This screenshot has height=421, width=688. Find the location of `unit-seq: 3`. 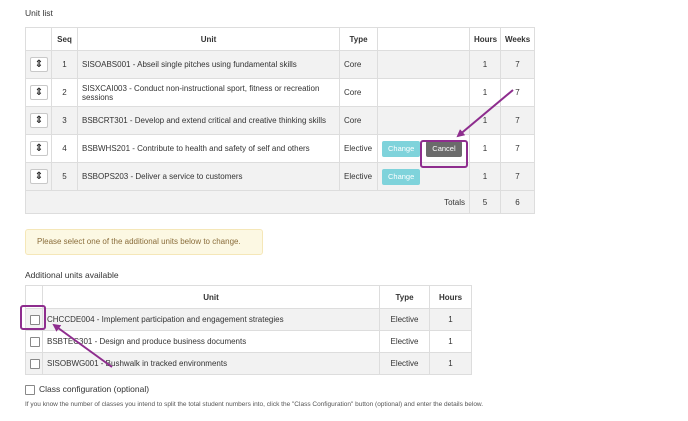

unit-seq: 3 is located at coordinates (64, 120).